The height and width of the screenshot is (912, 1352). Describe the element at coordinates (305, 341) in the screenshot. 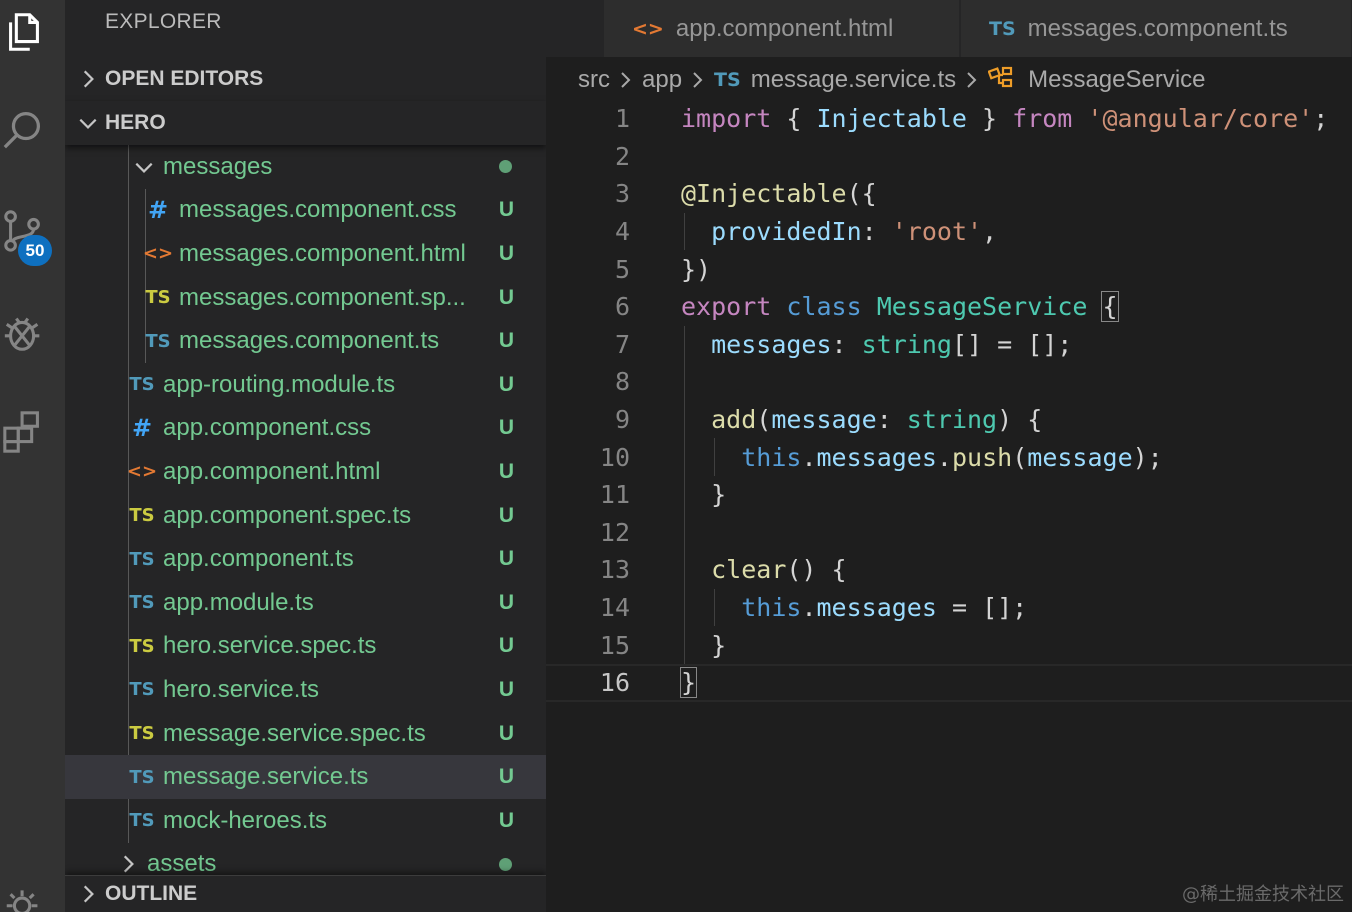

I see `tree-file: TS messages.component.ts U` at that location.